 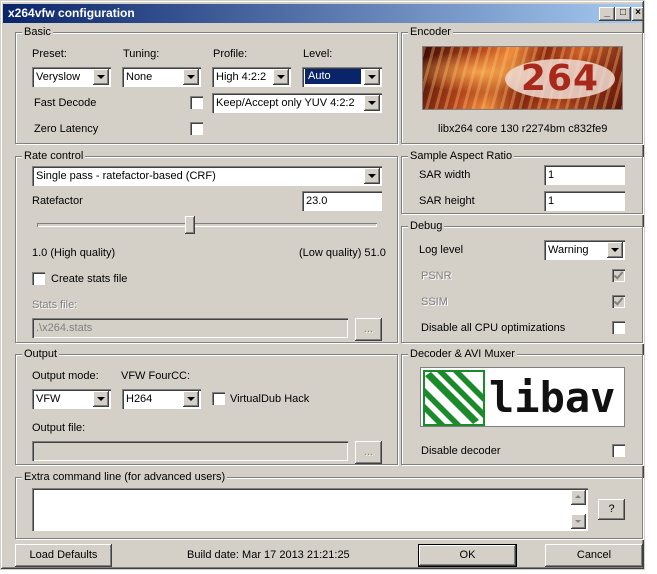 I want to click on level-value: Auto, so click(x=333, y=76).